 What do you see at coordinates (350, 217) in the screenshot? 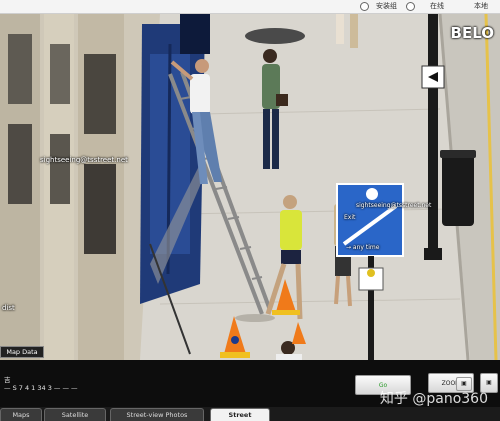
I see `sign-label-exit: Exit` at bounding box center [350, 217].